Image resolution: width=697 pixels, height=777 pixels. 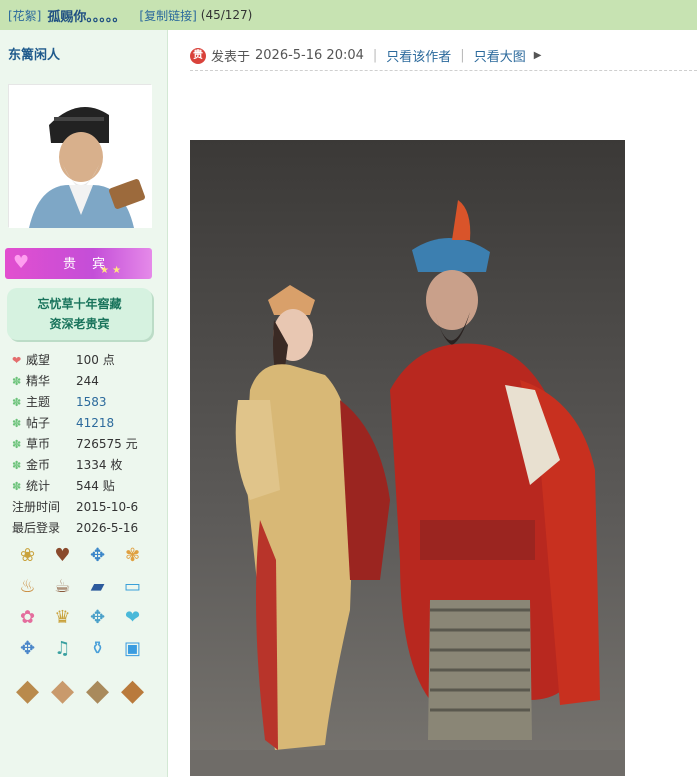 I want to click on author-name: 东篱闲人, so click(x=34, y=53).